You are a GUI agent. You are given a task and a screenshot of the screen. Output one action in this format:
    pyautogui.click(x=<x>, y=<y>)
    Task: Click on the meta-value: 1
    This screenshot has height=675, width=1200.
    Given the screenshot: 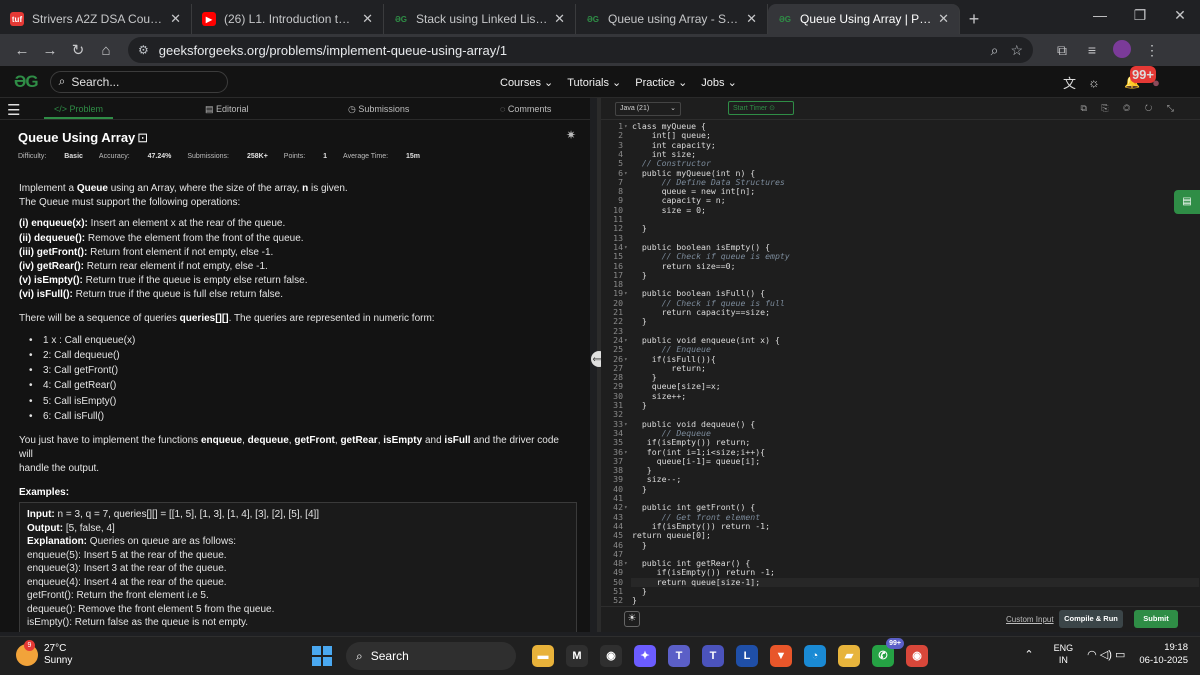 What is the action you would take?
    pyautogui.click(x=325, y=156)
    